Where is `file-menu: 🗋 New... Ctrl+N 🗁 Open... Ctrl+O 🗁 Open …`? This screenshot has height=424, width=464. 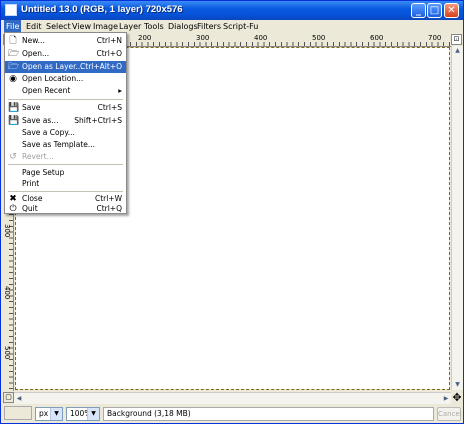 file-menu: 🗋 New... Ctrl+N 🗁 Open... Ctrl+O 🗁 Open … is located at coordinates (65, 123).